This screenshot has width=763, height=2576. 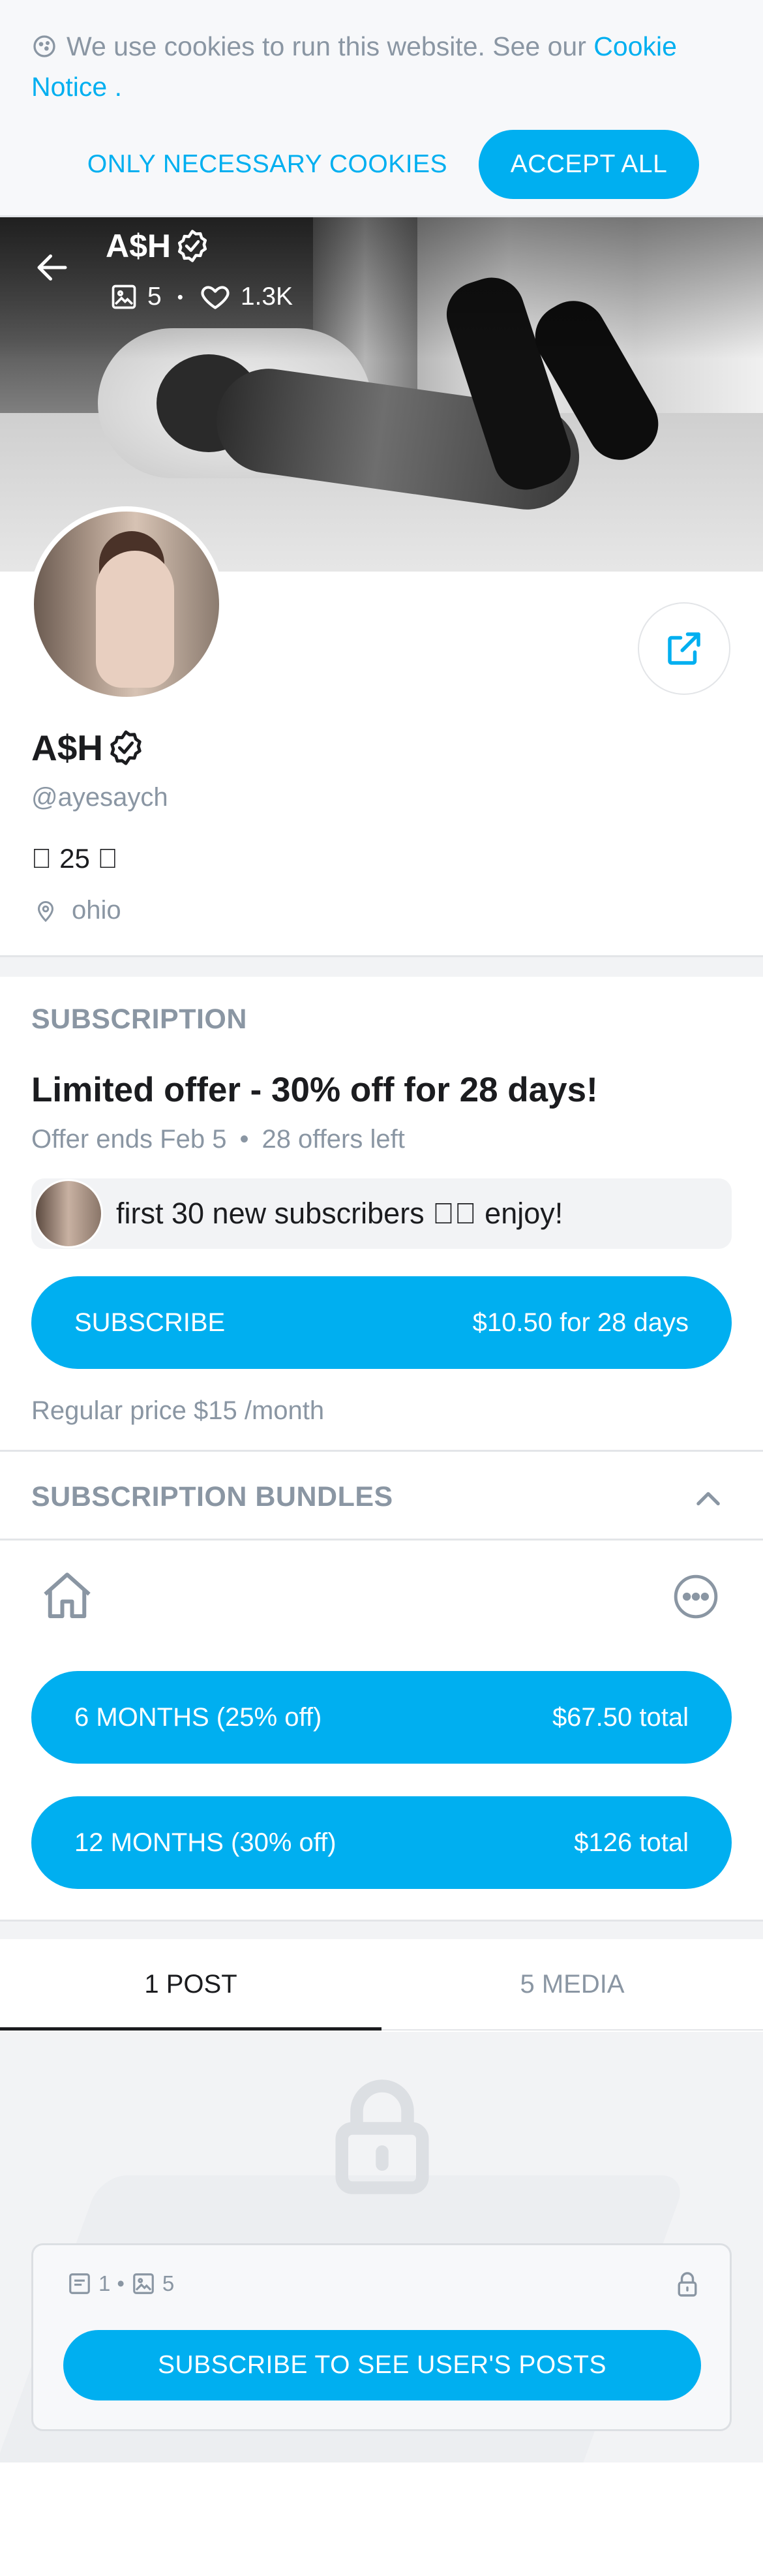 I want to click on profile-handle: @ayesaych, so click(x=99, y=798).